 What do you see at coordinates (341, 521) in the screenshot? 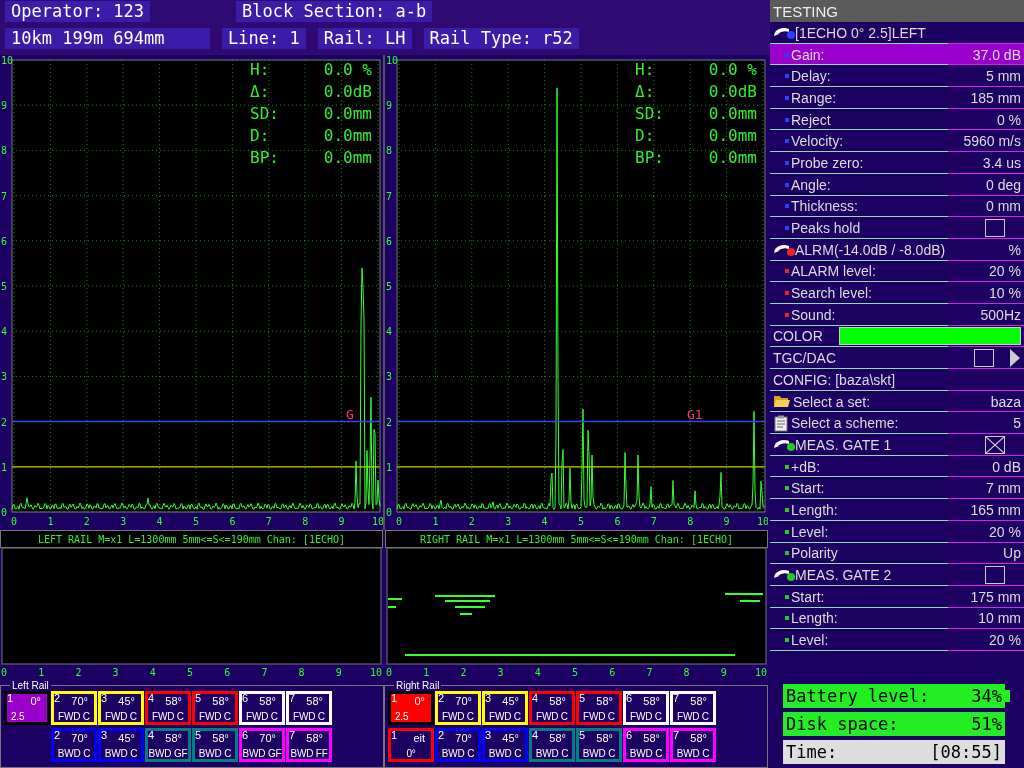
I see `x-tick-label: 9` at bounding box center [341, 521].